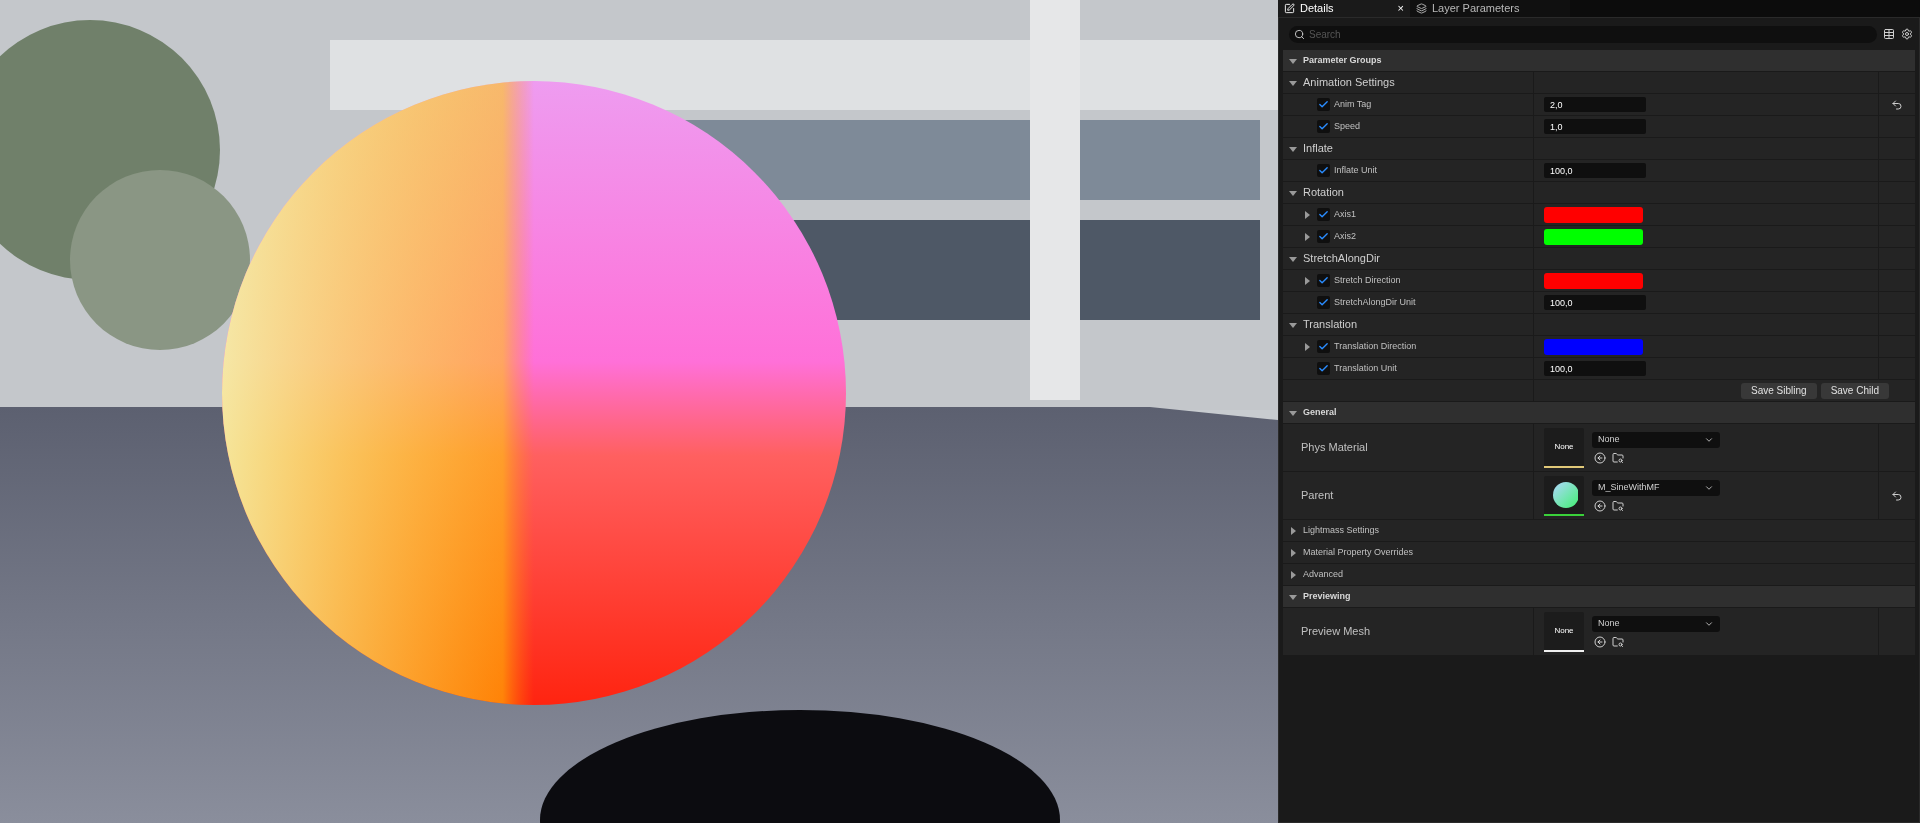 The width and height of the screenshot is (1920, 823). What do you see at coordinates (1336, 632) in the screenshot?
I see `property-label: Preview Mesh` at bounding box center [1336, 632].